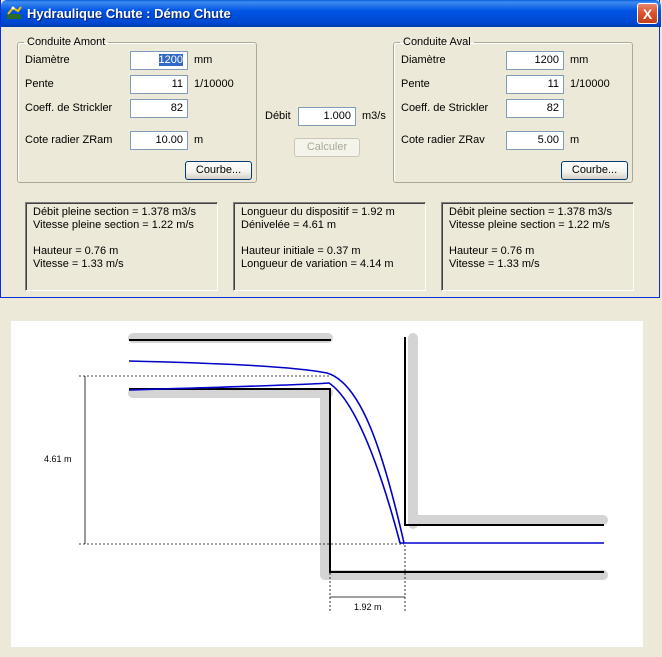  I want to click on amont-diametre-input: 1200, so click(159, 60).